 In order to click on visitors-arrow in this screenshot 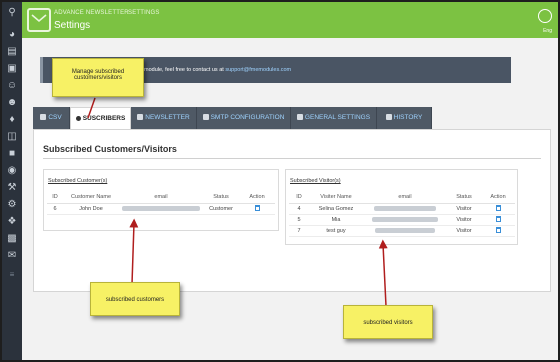, I will do `click(383, 273)`.